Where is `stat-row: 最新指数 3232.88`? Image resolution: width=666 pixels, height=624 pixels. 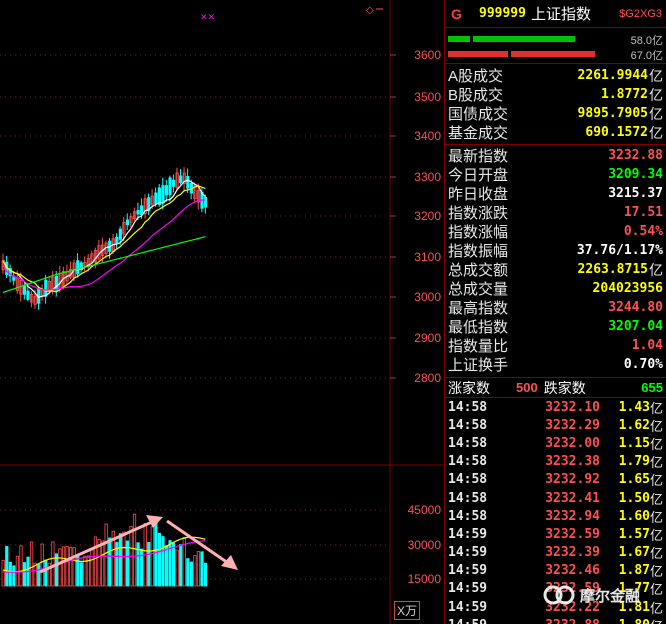 stat-row: 最新指数 3232.88 is located at coordinates (555, 155).